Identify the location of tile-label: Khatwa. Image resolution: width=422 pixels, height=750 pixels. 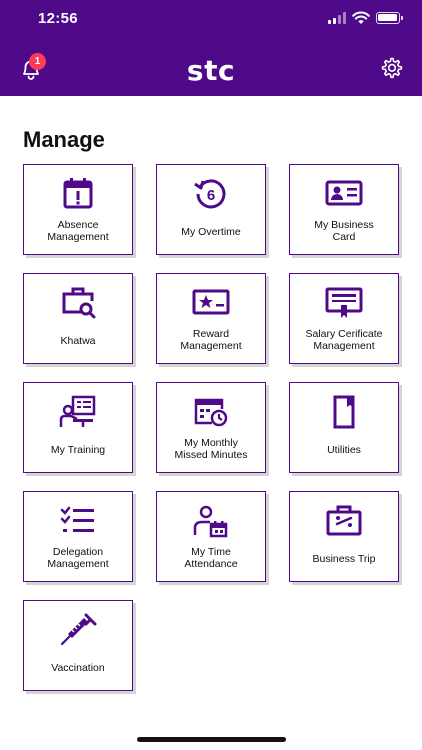
(78, 341).